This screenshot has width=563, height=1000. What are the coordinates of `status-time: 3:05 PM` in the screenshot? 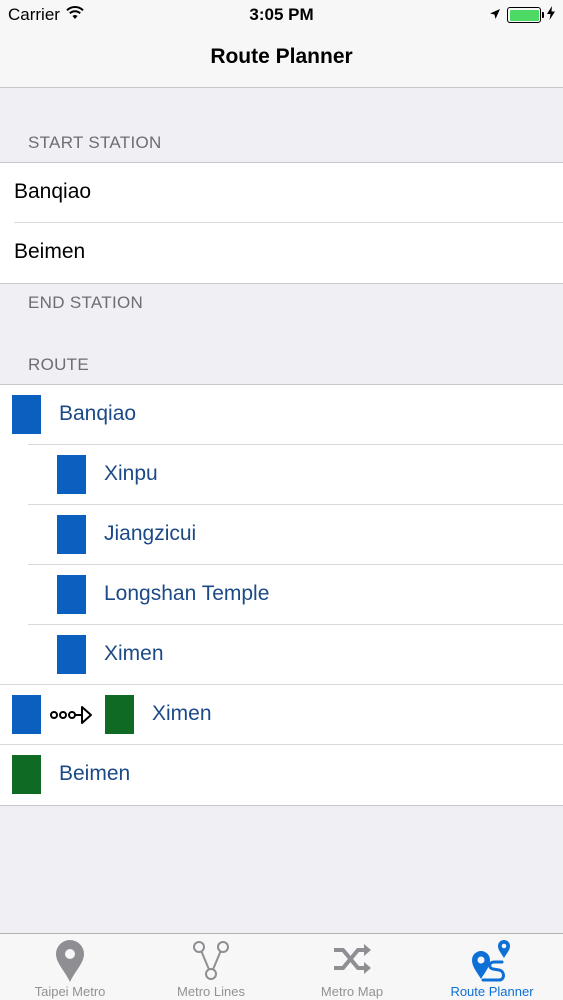 It's located at (281, 14).